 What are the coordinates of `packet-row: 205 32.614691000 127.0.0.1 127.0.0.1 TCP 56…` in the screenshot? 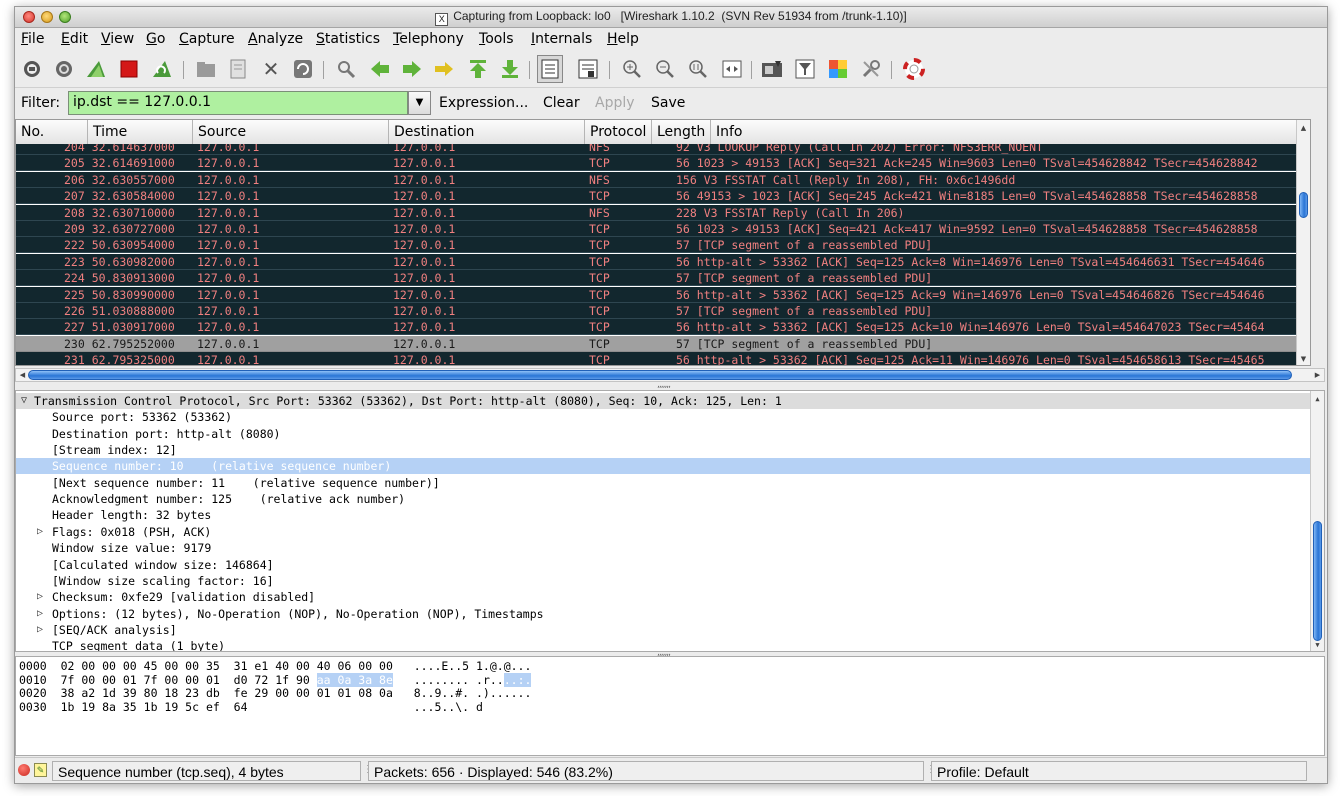 It's located at (663, 163).